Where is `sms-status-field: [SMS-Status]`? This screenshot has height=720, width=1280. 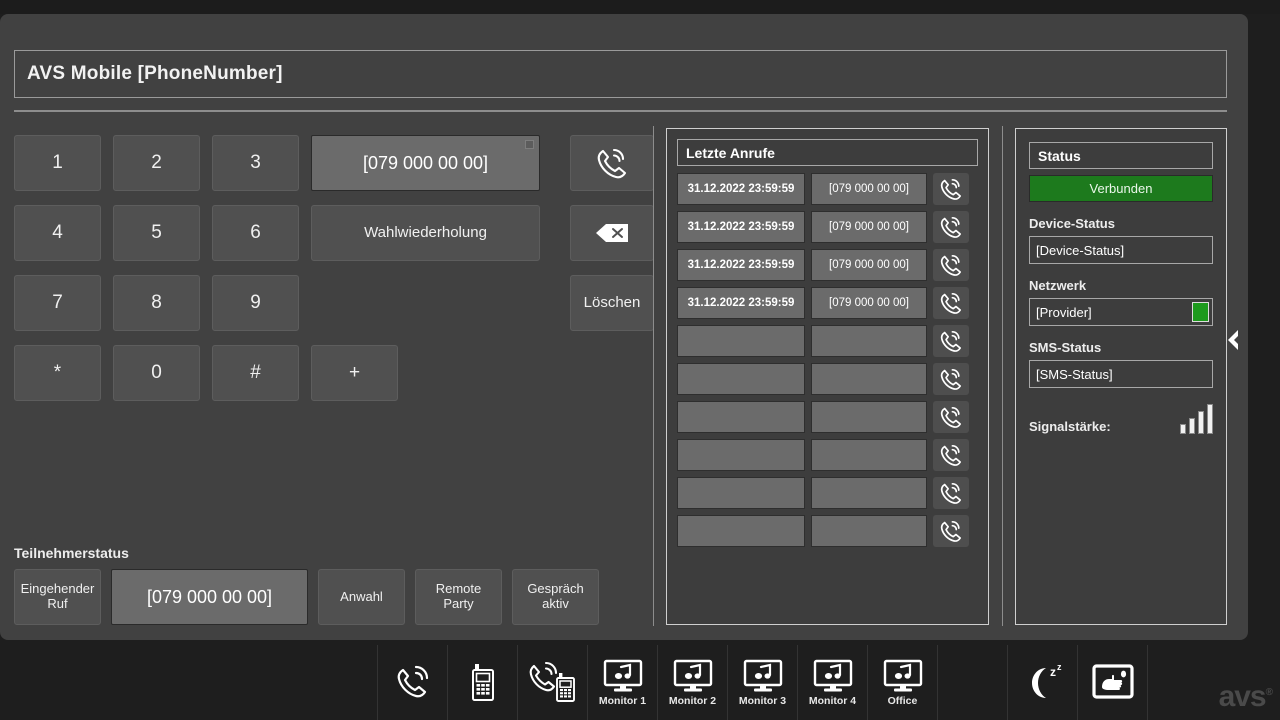 sms-status-field: [SMS-Status] is located at coordinates (1121, 374).